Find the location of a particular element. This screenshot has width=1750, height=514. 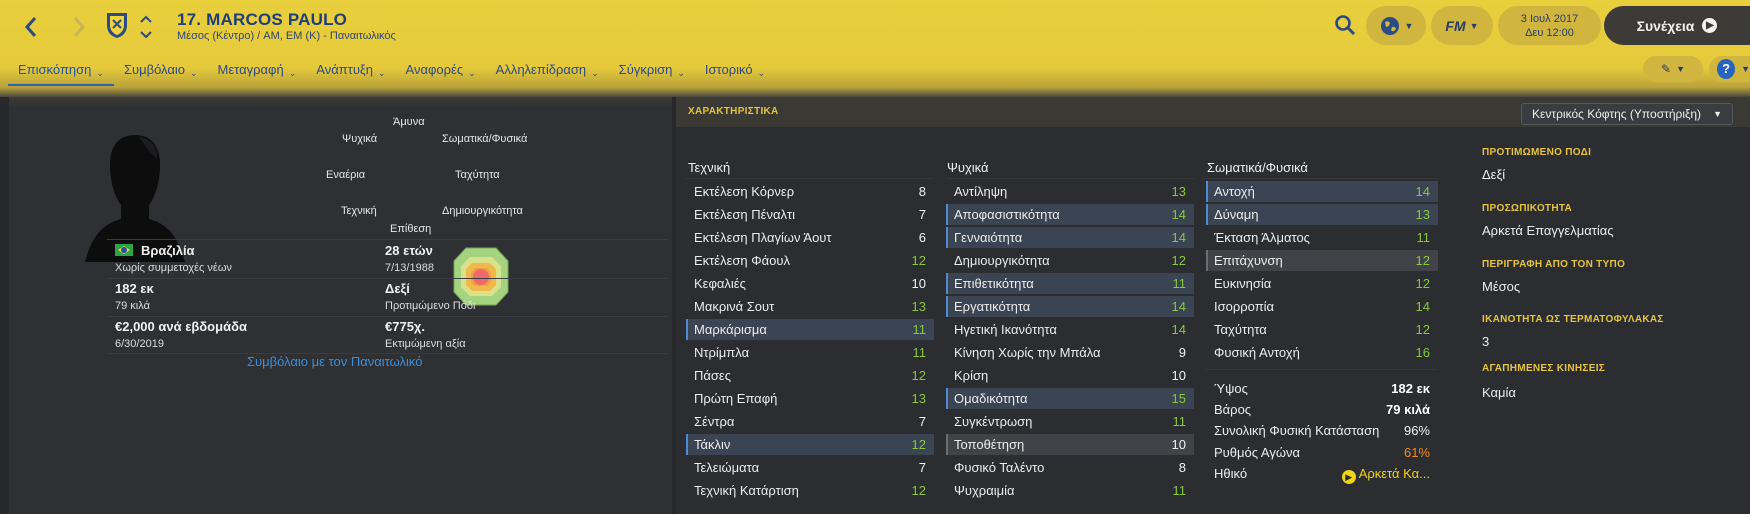

attribute-value: 7 is located at coordinates (922, 214).